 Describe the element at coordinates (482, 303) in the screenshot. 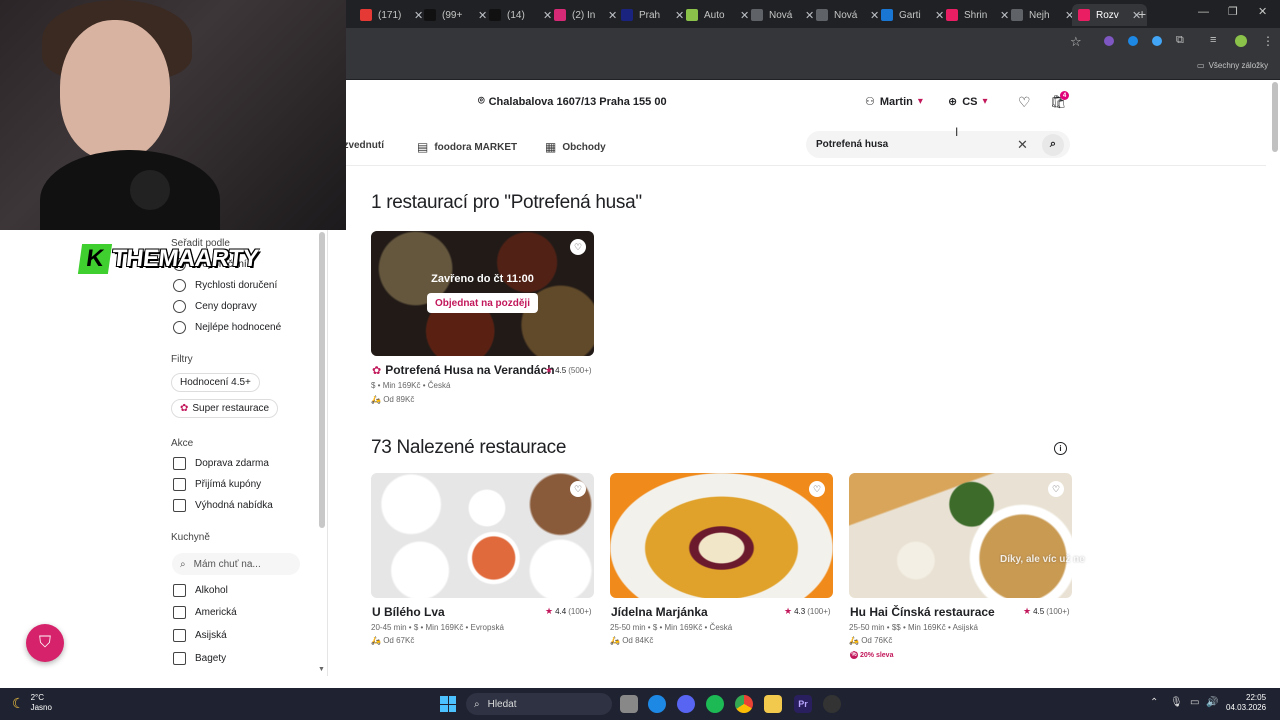

I see `order-later-button: Objednat na později` at that location.